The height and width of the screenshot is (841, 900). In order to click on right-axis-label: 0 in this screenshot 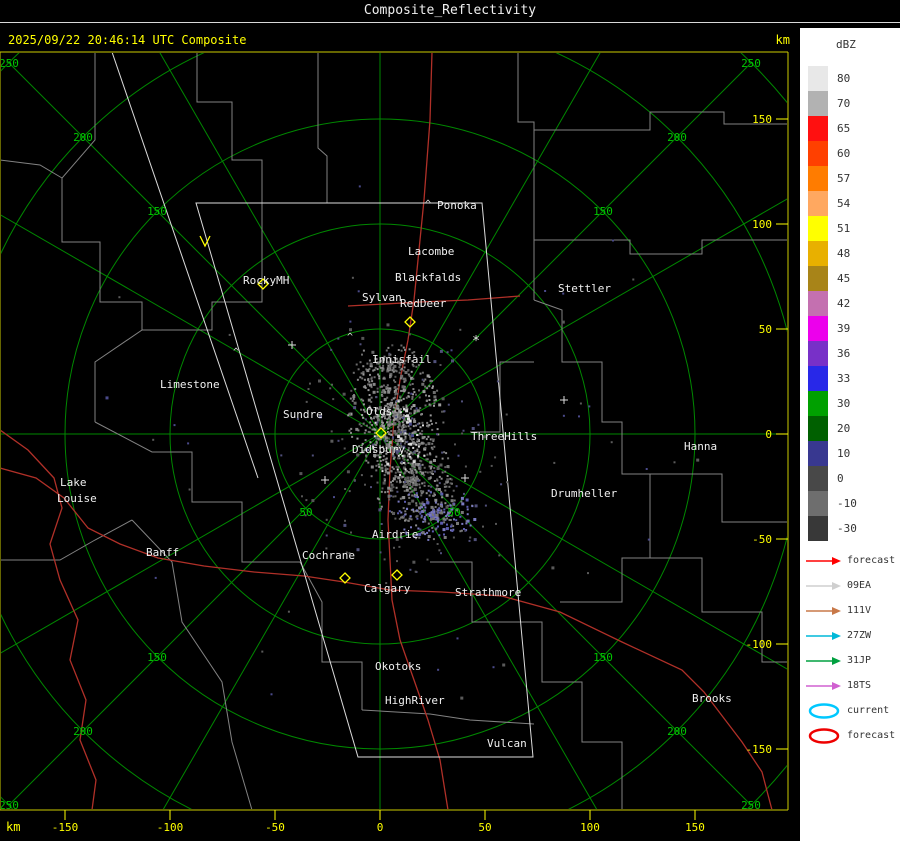, I will do `click(768, 434)`.